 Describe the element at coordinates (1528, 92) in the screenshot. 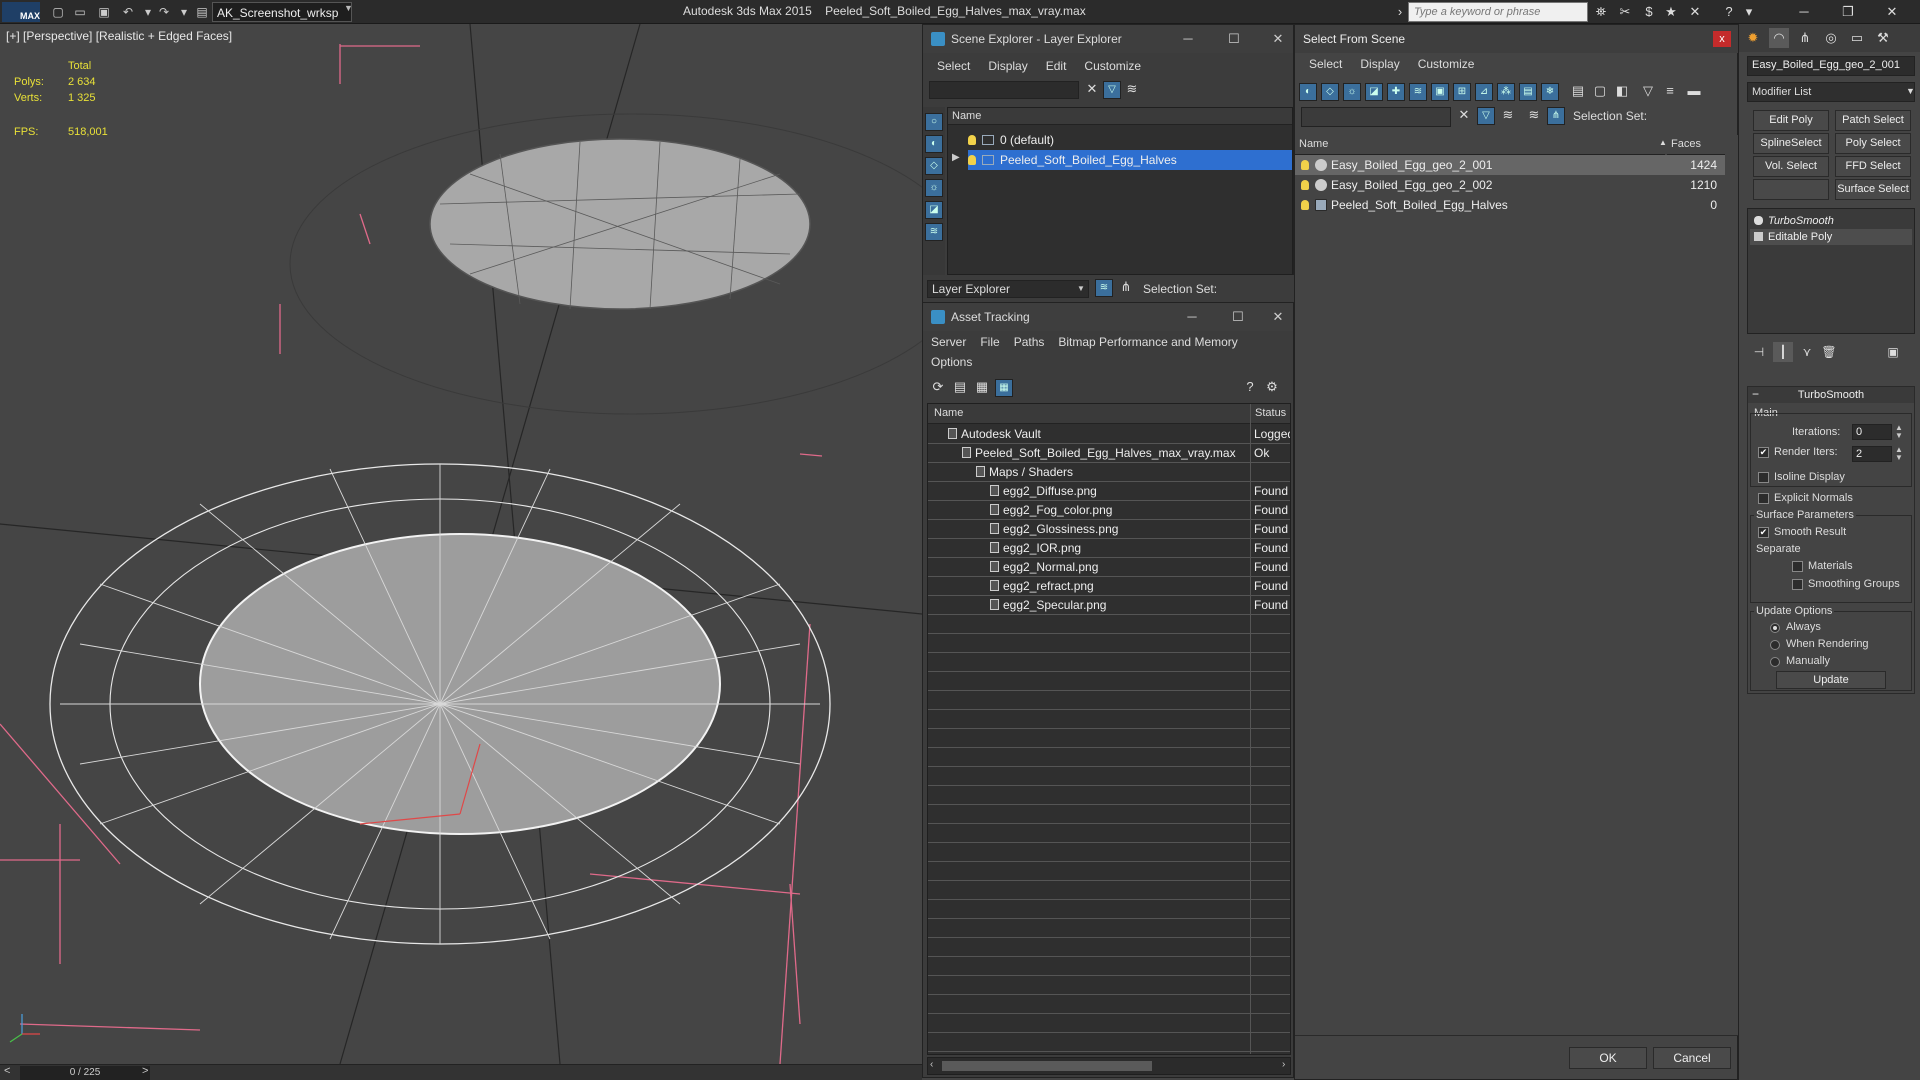

I see `display-containers-icon: ▤` at that location.